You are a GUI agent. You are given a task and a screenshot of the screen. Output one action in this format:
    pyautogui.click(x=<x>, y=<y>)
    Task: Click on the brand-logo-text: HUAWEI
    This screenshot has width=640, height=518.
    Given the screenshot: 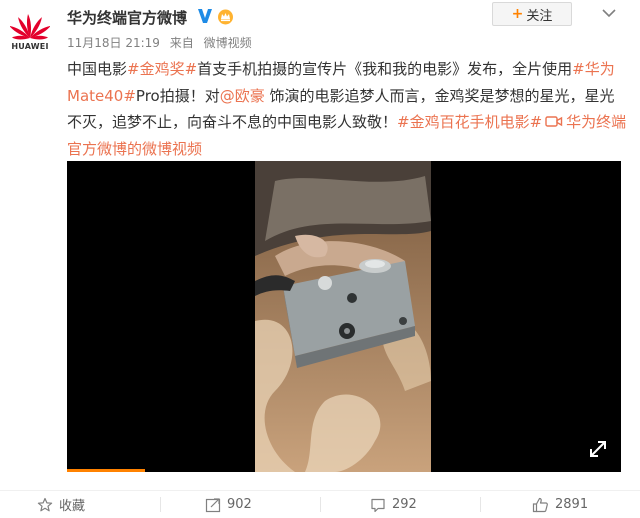 What is the action you would take?
    pyautogui.click(x=30, y=46)
    